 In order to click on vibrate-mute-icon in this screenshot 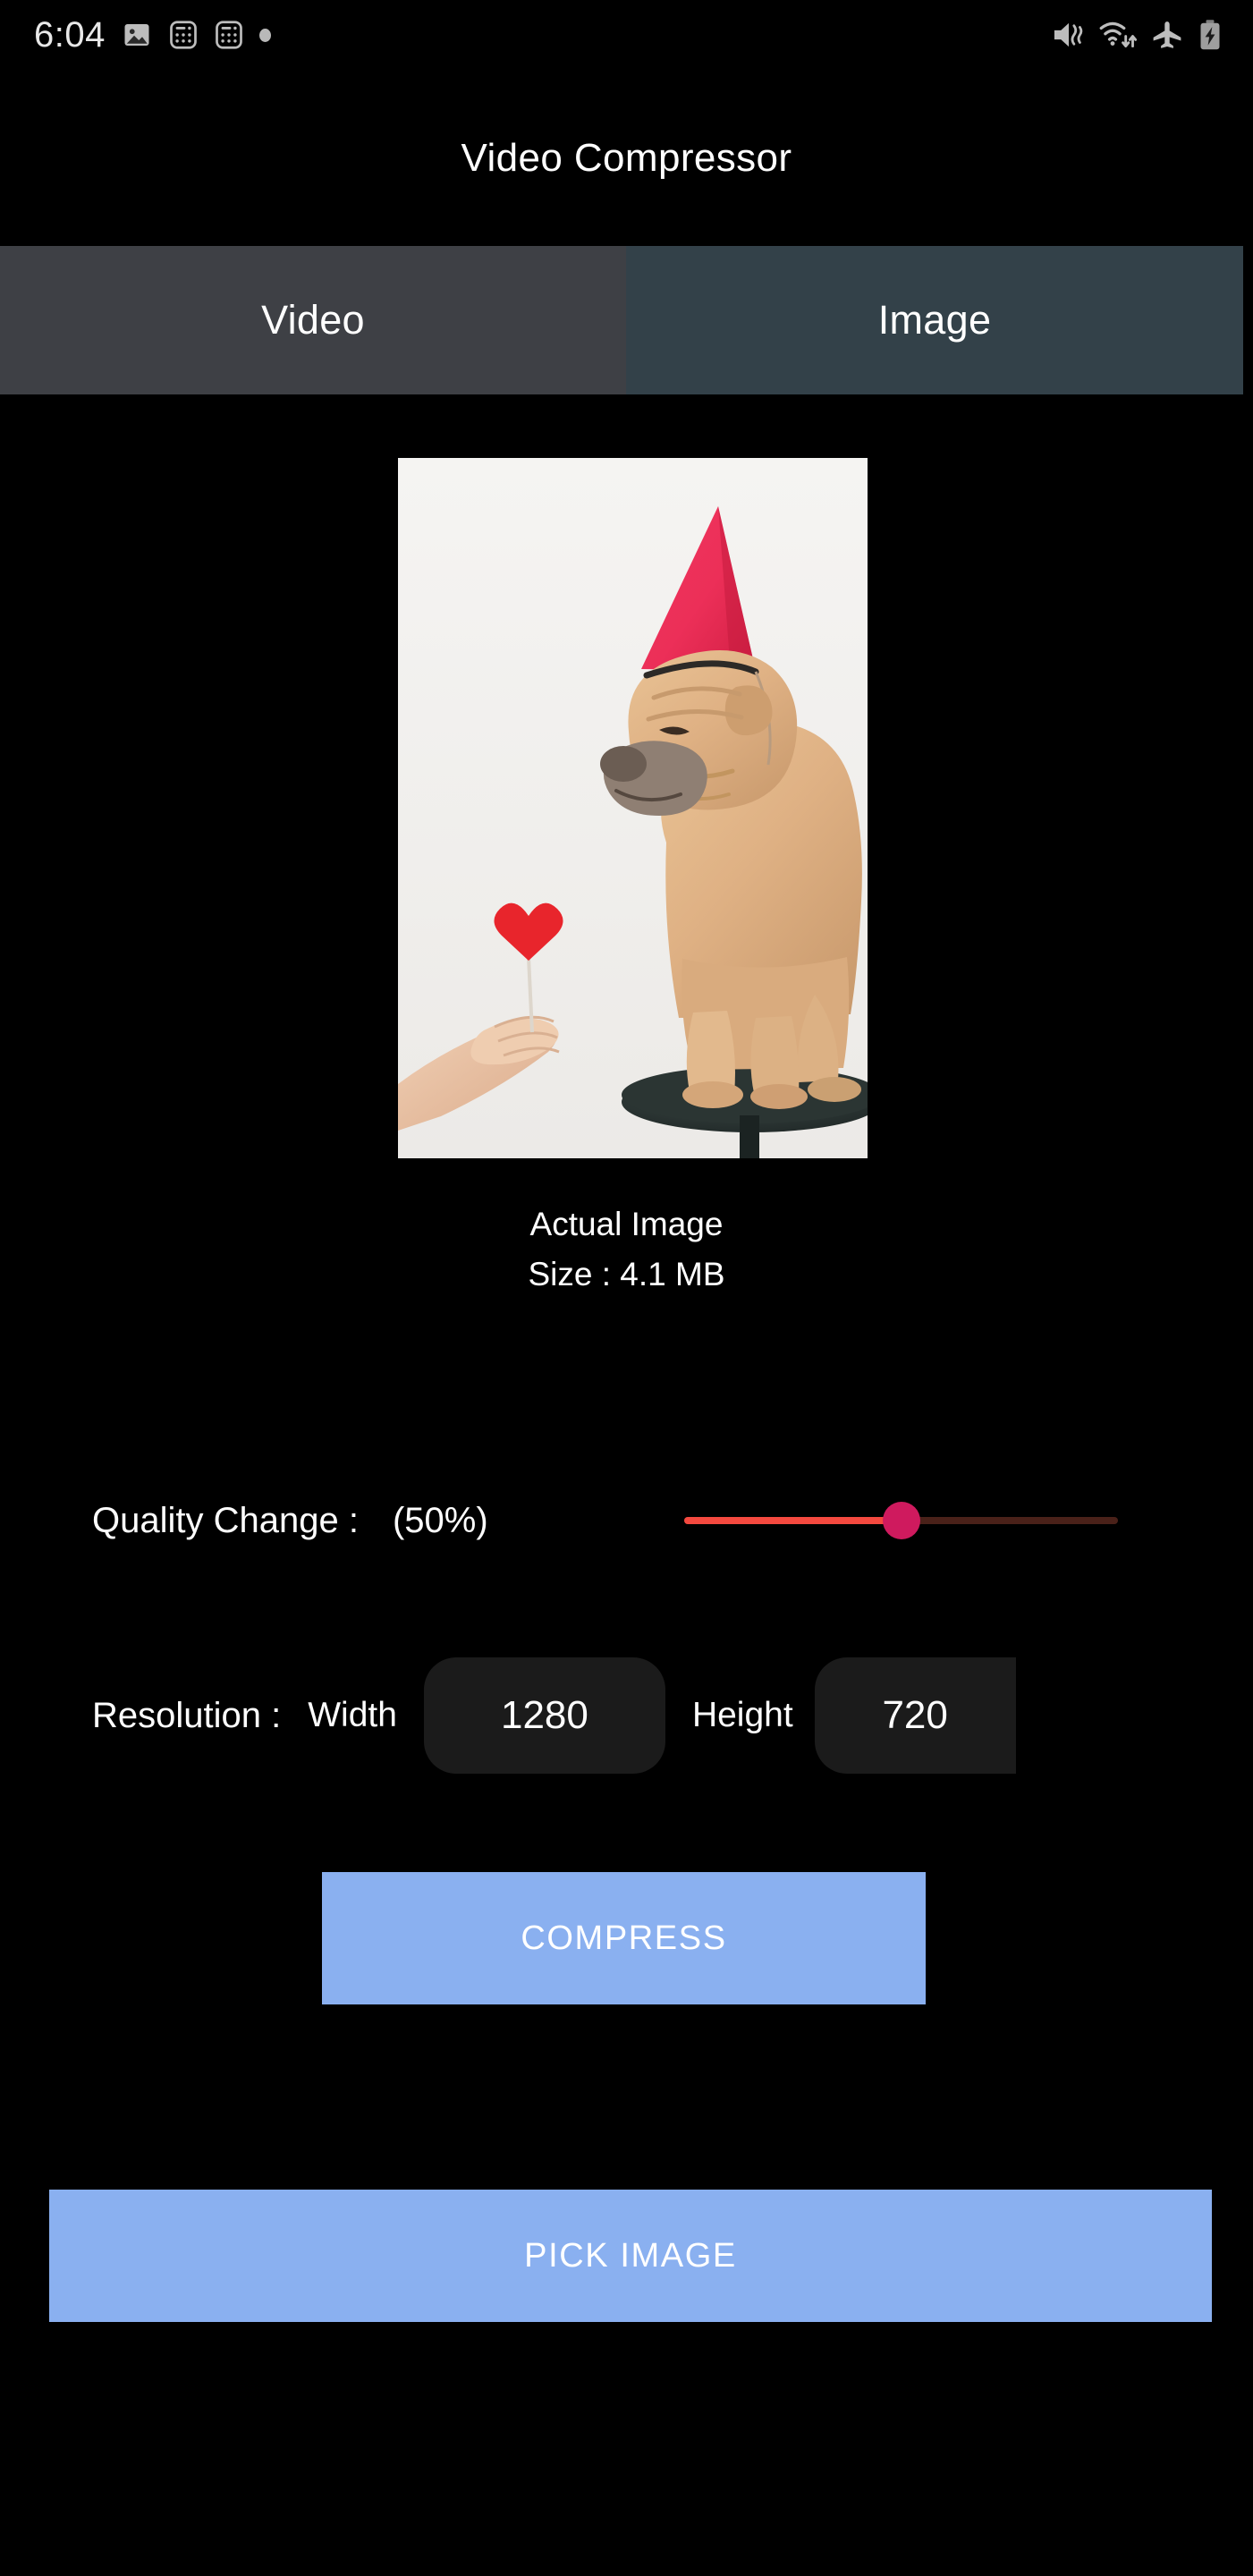, I will do `click(1068, 34)`.